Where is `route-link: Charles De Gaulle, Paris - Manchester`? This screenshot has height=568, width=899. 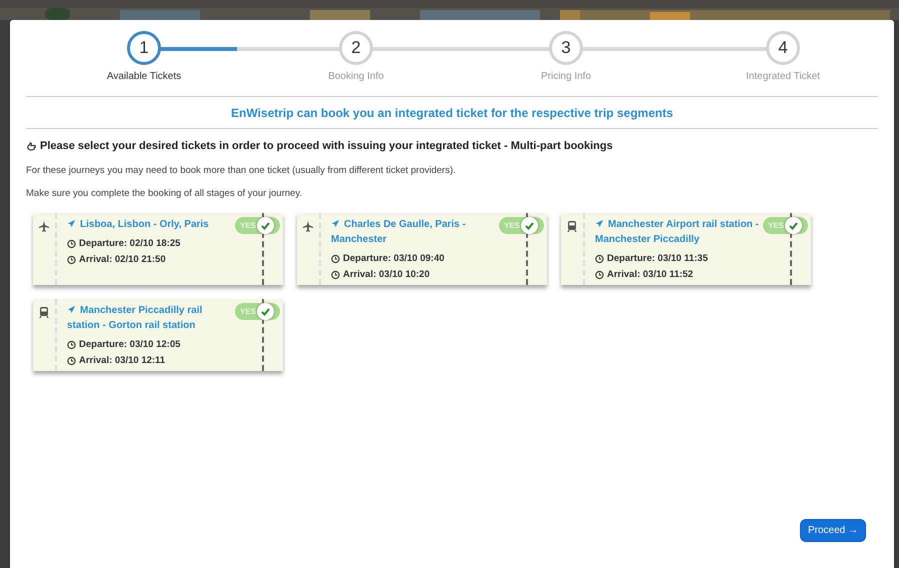 route-link: Charles De Gaulle, Paris - Manchester is located at coordinates (415, 232).